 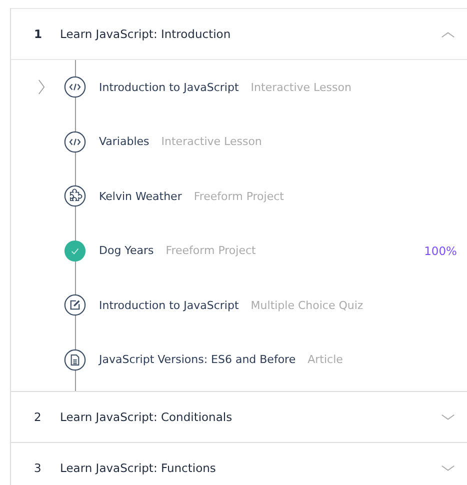 What do you see at coordinates (146, 34) in the screenshot?
I see `section-title: Learn JavaScript: Introduction` at bounding box center [146, 34].